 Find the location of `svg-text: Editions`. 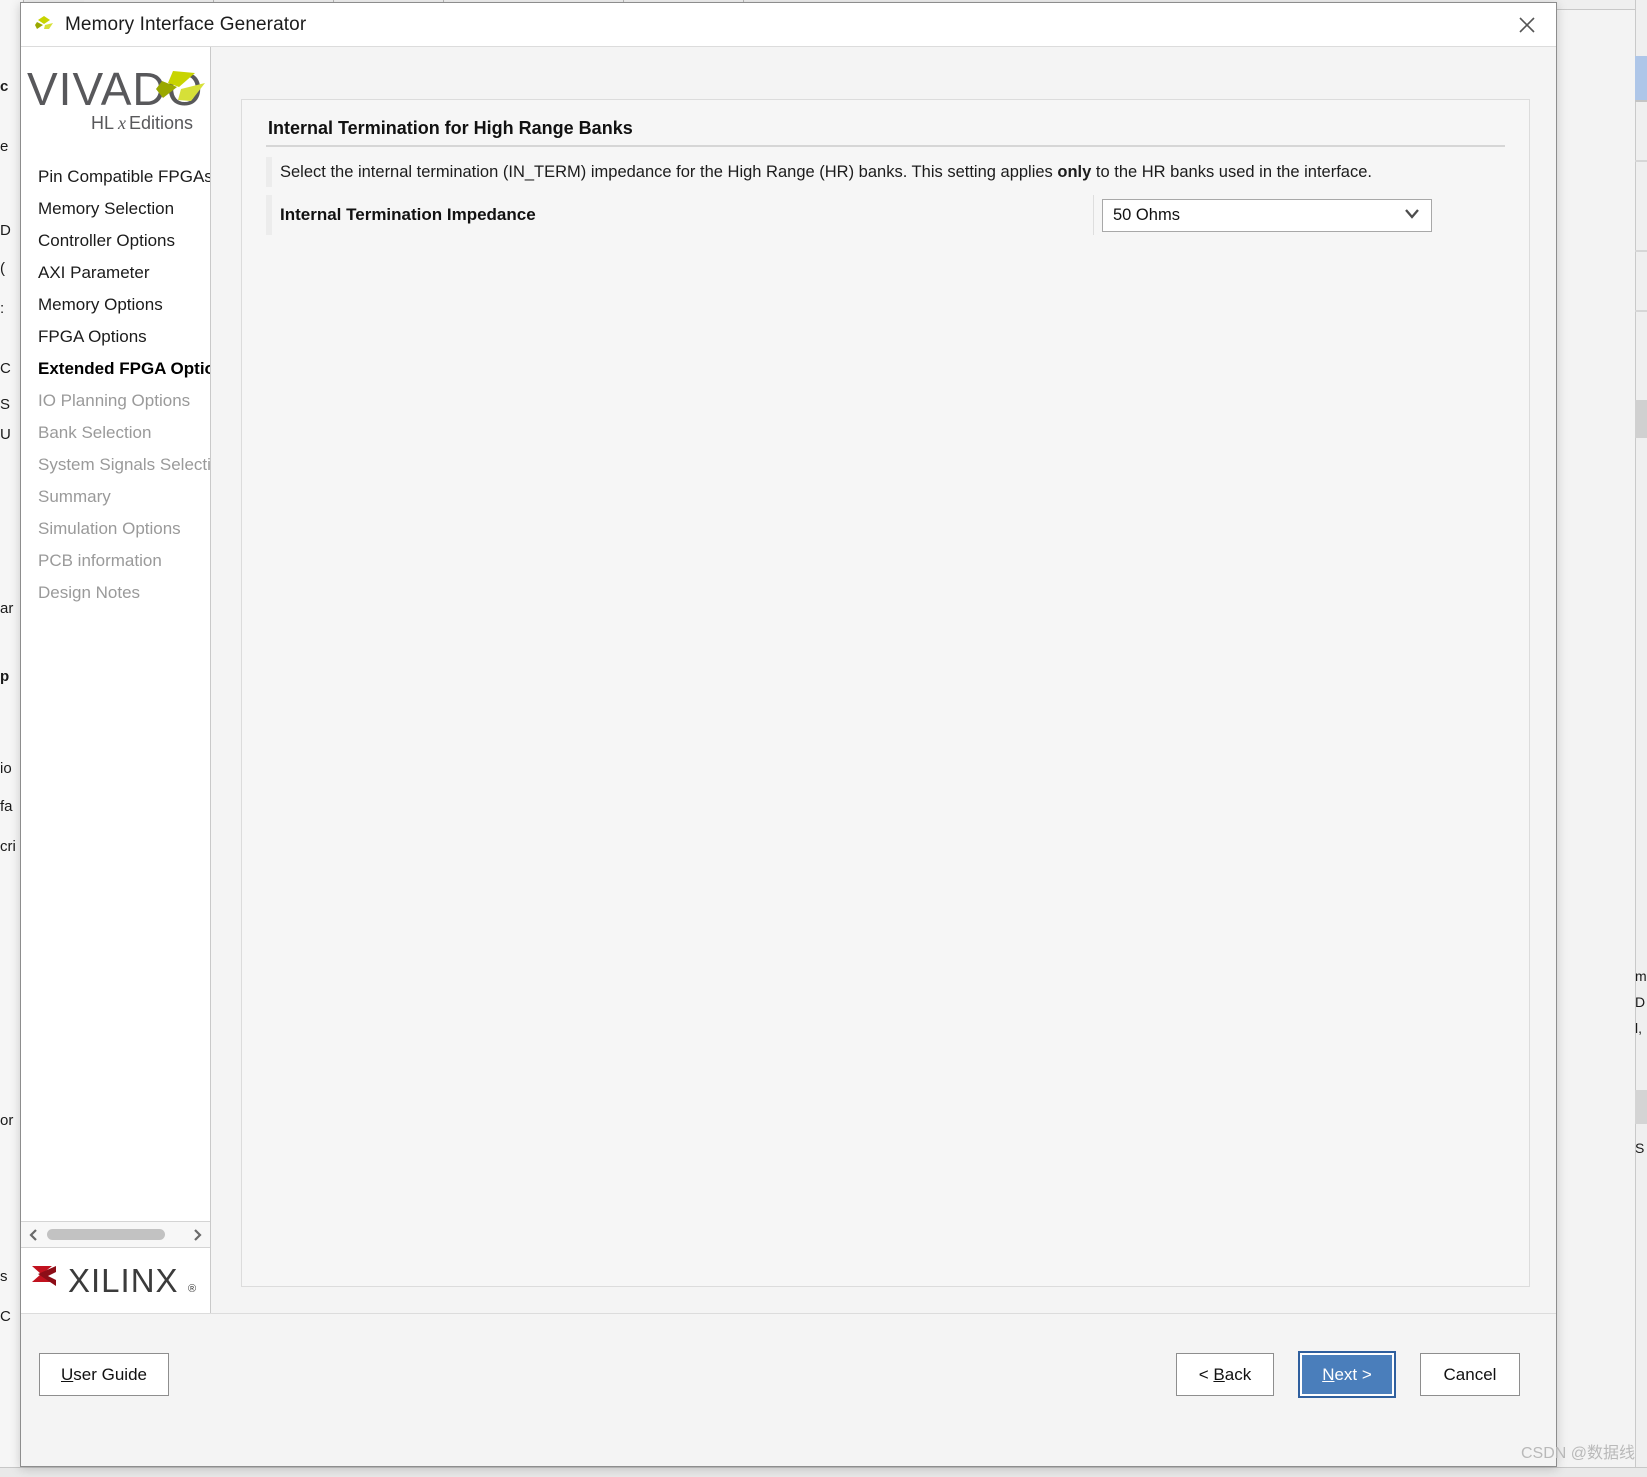

svg-text: Editions is located at coordinates (161, 123).